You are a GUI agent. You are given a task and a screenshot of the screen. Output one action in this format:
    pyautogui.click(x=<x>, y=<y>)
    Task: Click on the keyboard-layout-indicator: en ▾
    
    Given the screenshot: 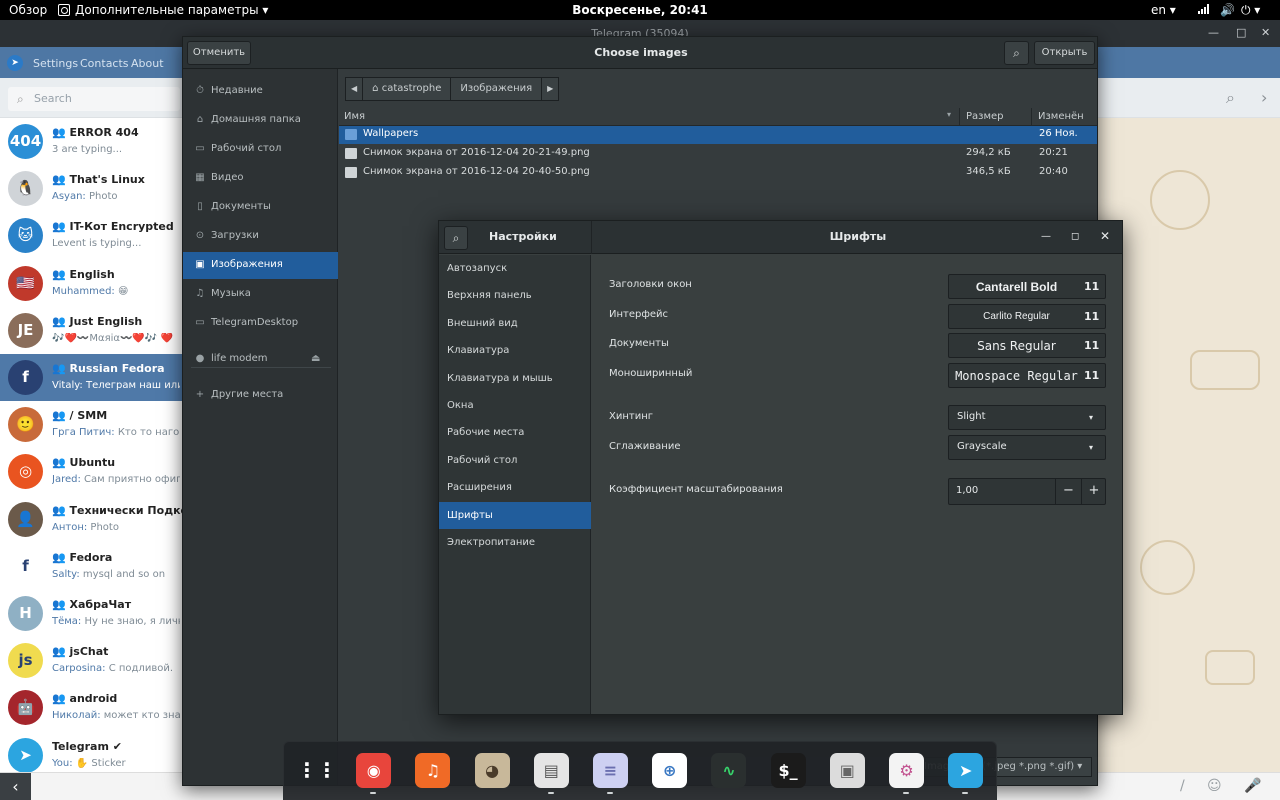 What is the action you would take?
    pyautogui.click(x=1163, y=10)
    